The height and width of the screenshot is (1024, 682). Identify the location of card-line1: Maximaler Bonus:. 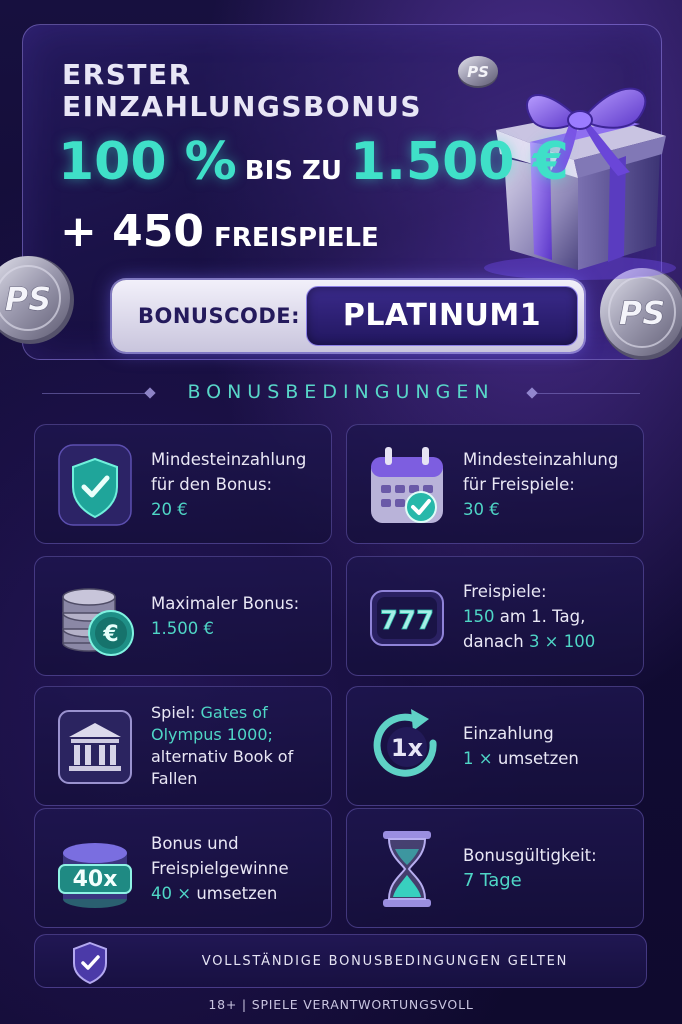
(225, 603).